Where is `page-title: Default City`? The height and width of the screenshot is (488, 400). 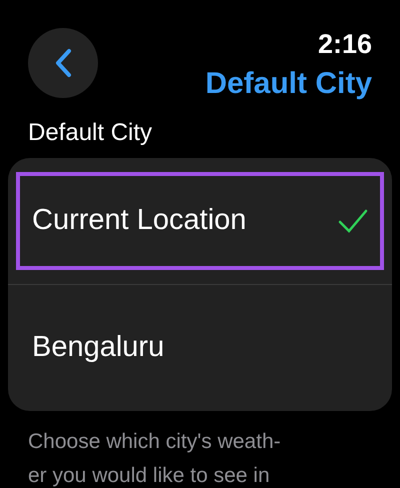
page-title: Default City is located at coordinates (288, 84).